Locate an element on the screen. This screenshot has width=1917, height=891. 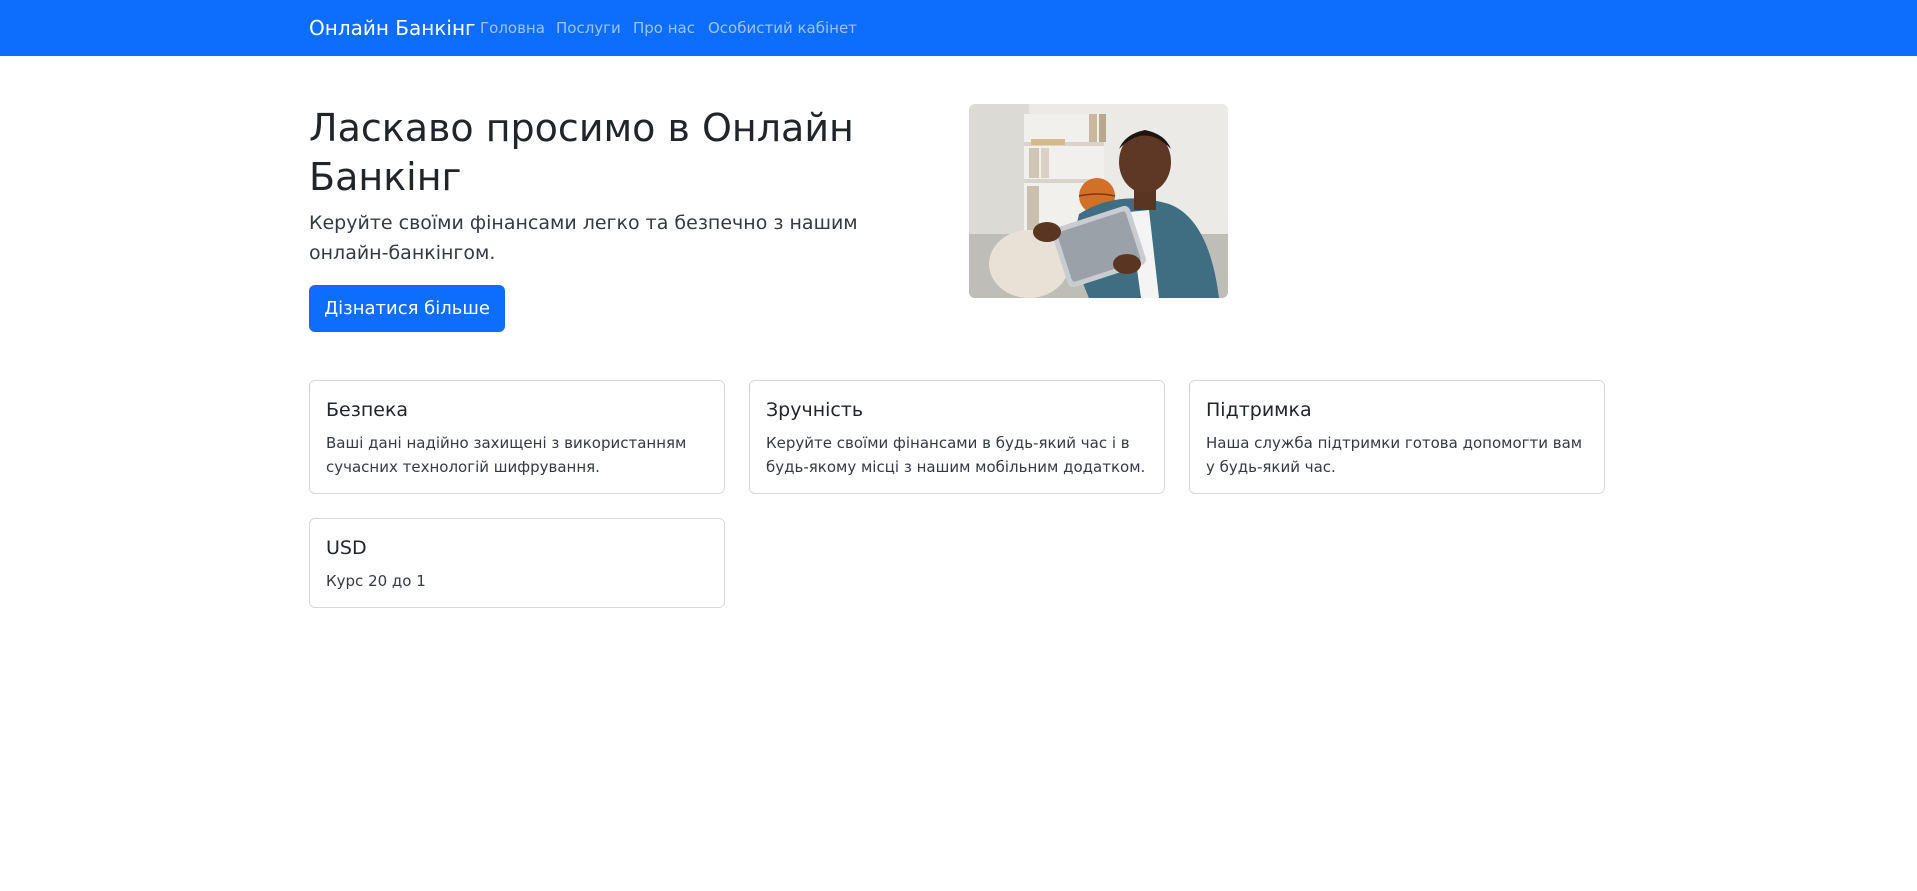
nav-link-about: Про нас is located at coordinates (664, 28).